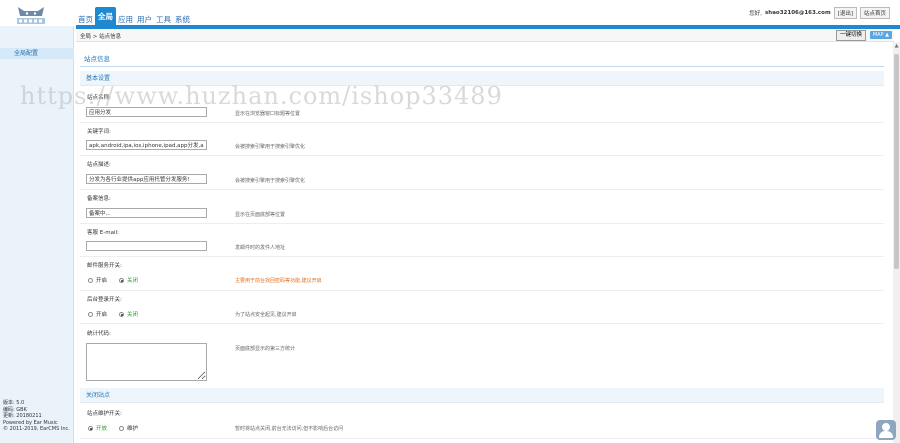 The height and width of the screenshot is (443, 900). Describe the element at coordinates (122, 314) in the screenshot. I see `login-off-radio` at that location.